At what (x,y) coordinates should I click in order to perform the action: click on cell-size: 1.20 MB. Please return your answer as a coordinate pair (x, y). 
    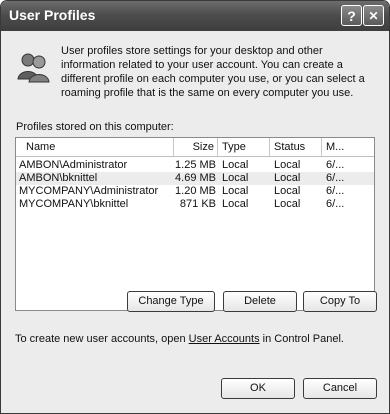
    Looking at the image, I should click on (195, 191).